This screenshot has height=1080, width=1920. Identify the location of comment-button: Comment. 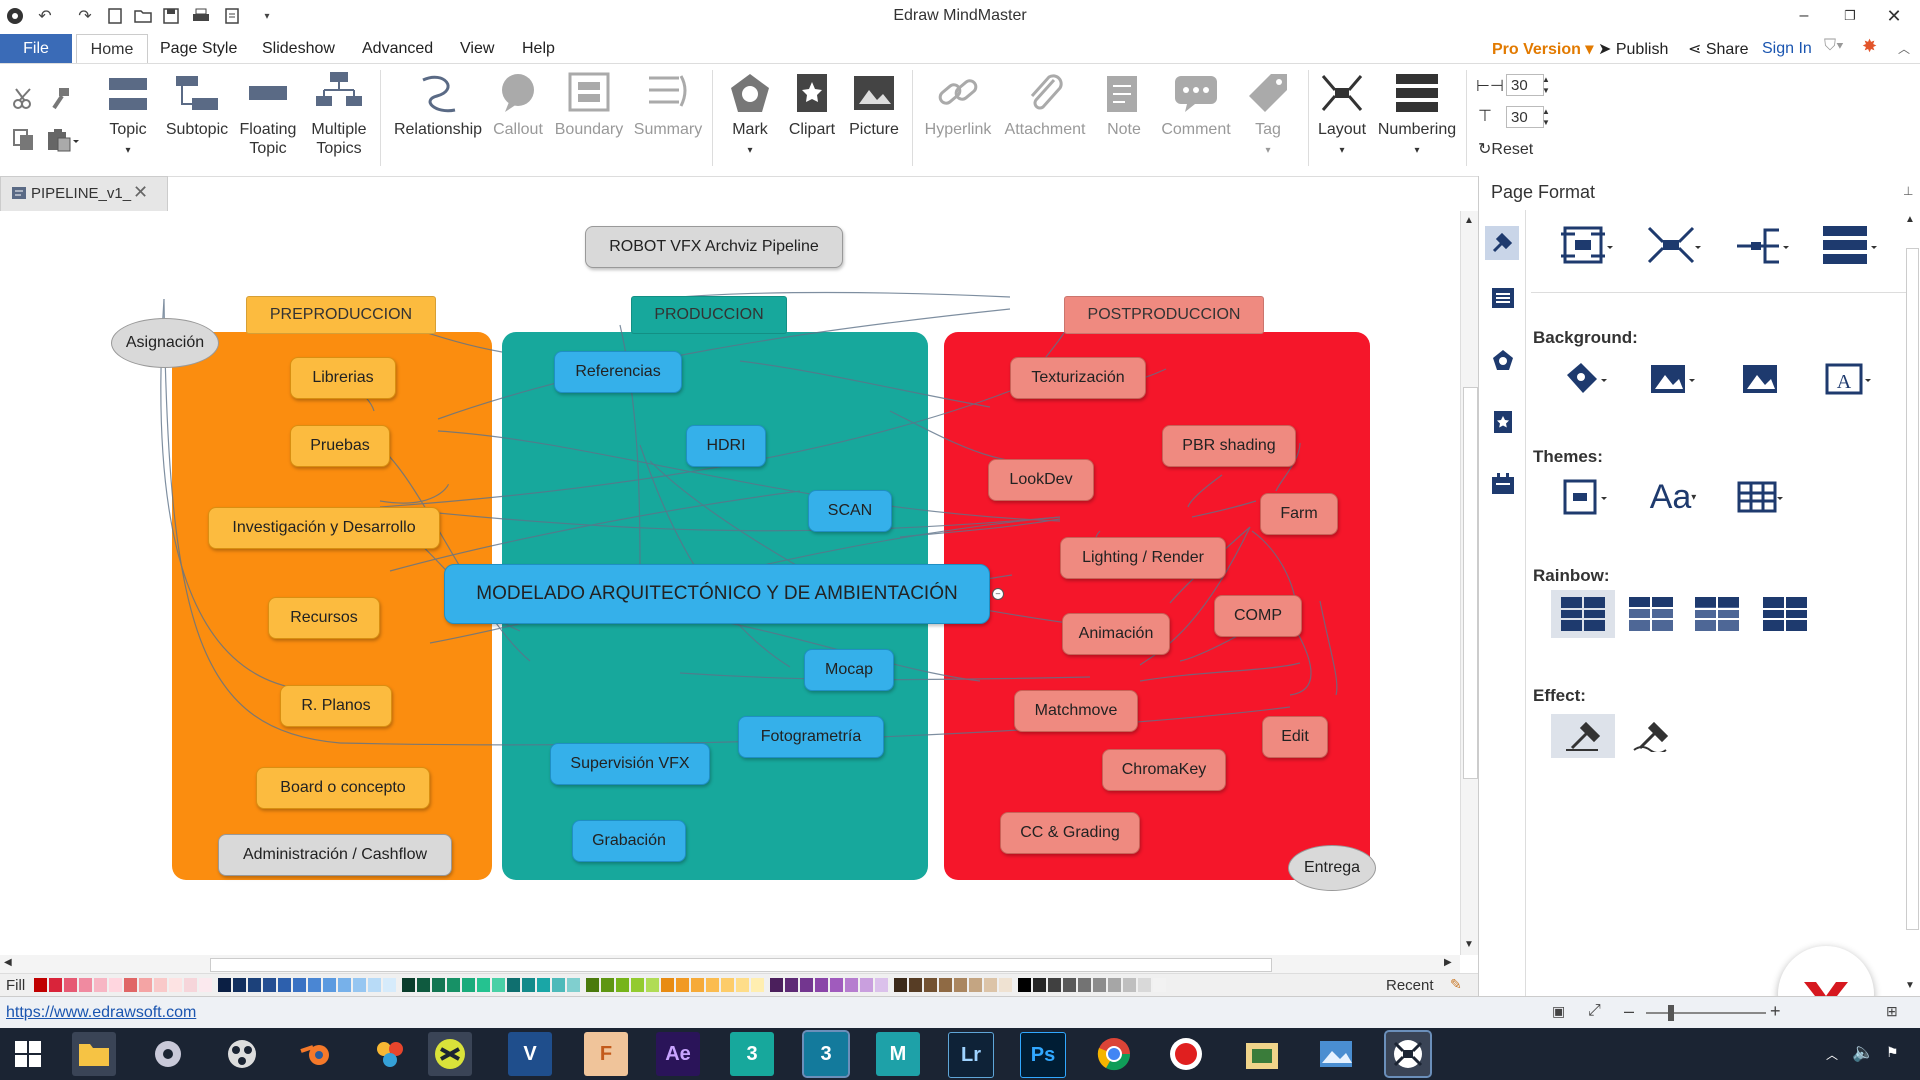
(1196, 104).